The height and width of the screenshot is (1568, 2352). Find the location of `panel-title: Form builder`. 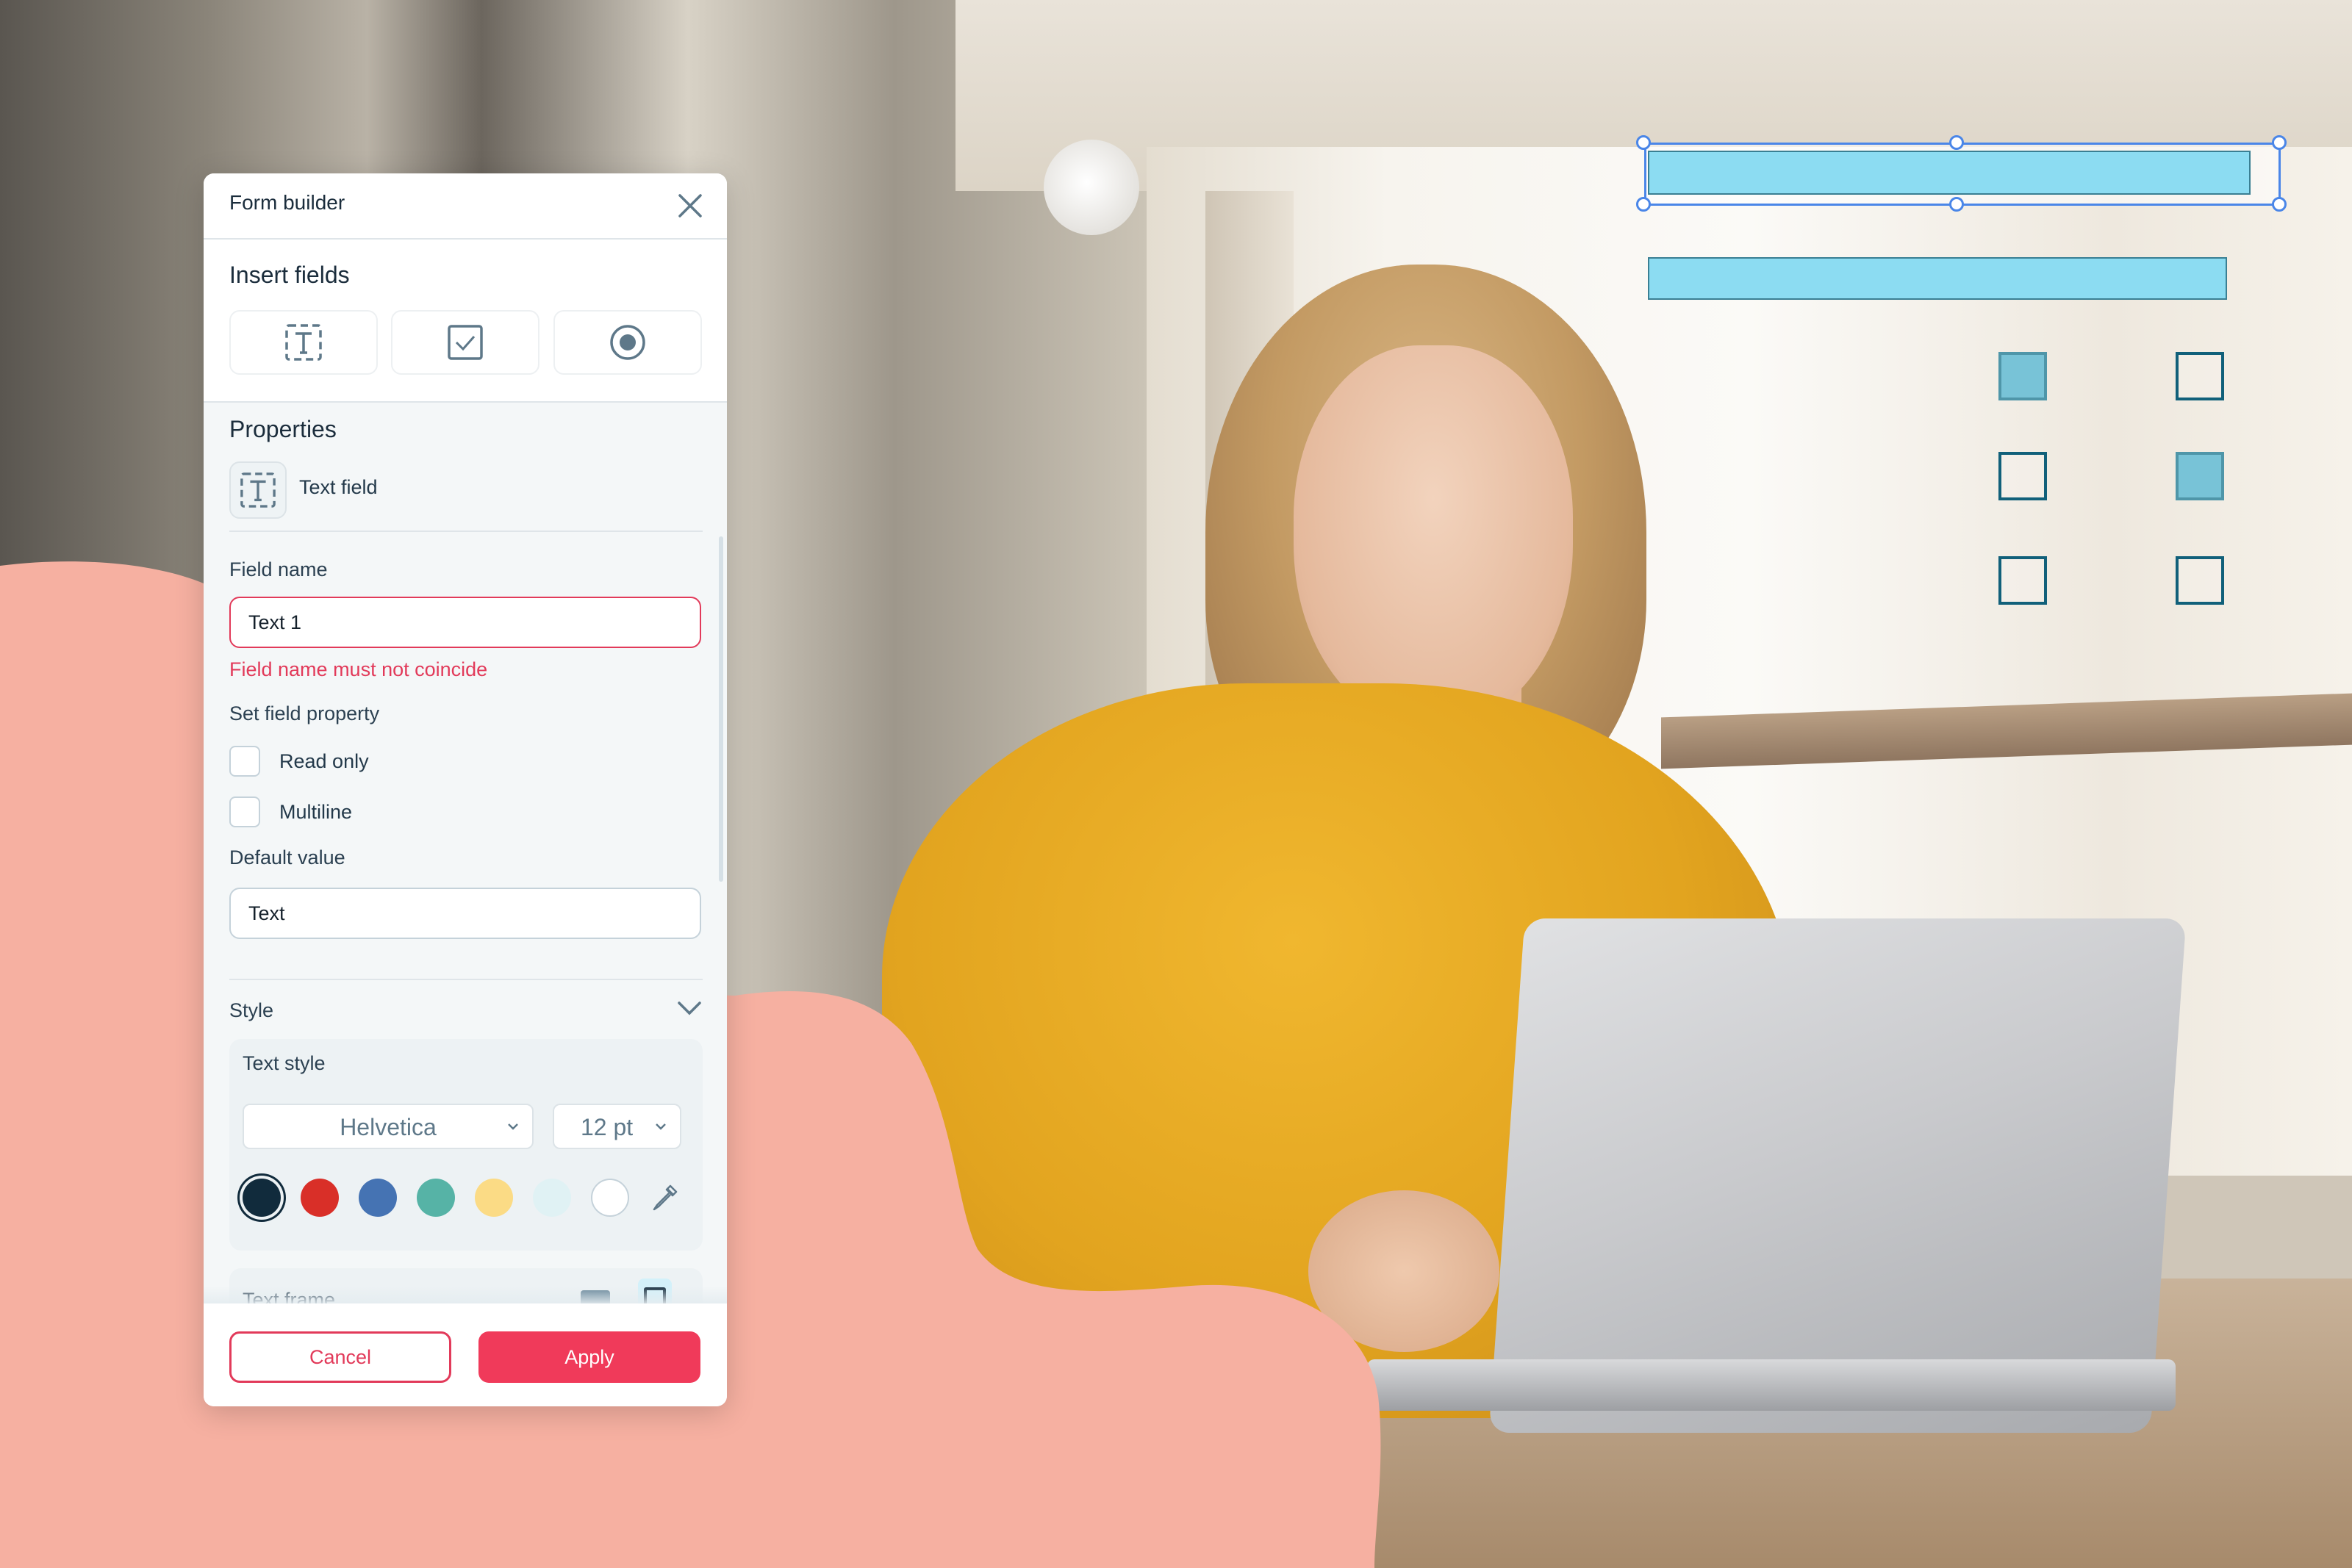

panel-title: Form builder is located at coordinates (287, 203).